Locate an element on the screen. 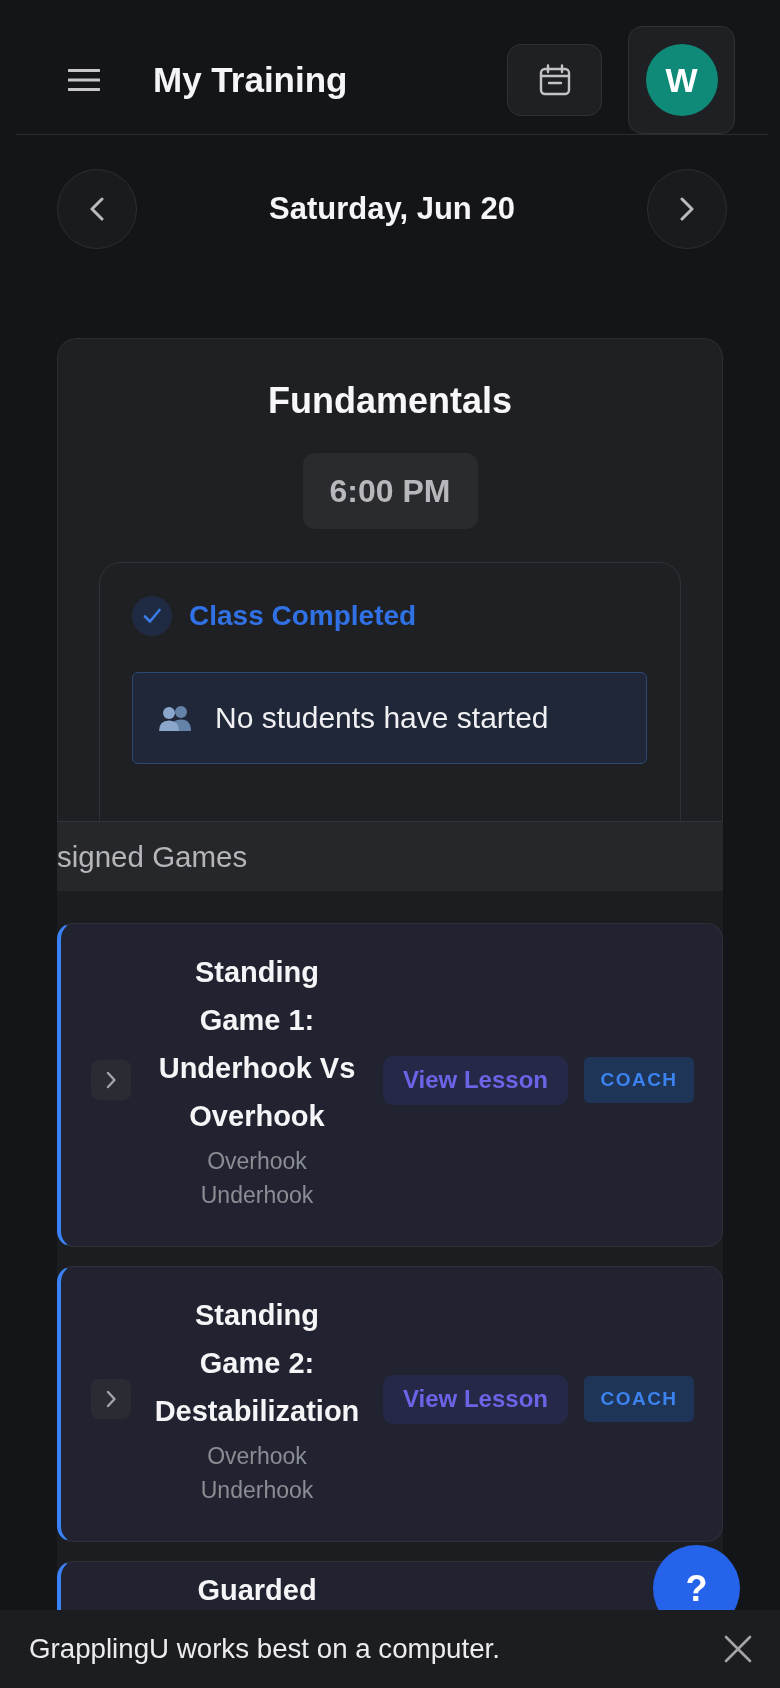  time-chip: 6:00 PM is located at coordinates (390, 491).